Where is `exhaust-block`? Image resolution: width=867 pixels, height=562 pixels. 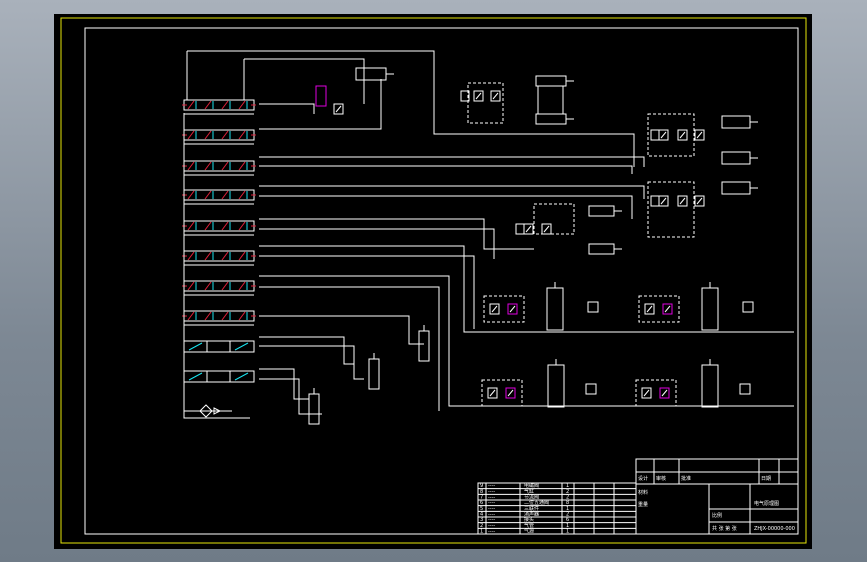
exhaust-block is located at coordinates (591, 389).